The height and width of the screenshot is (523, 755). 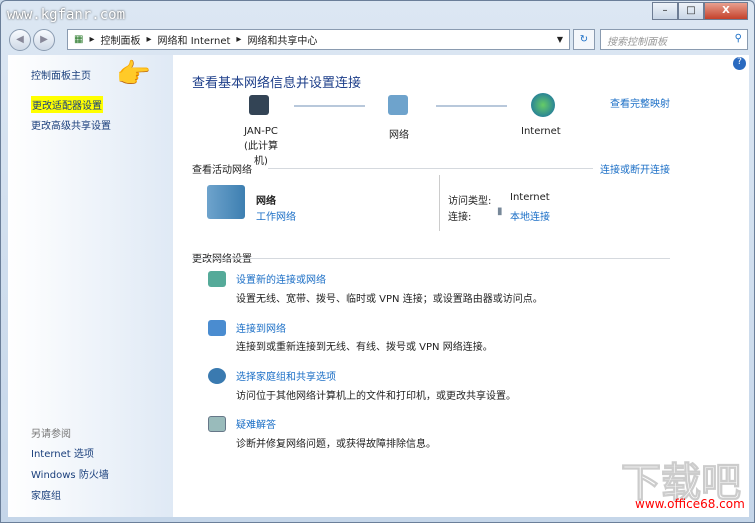 What do you see at coordinates (739, 63) in the screenshot?
I see `help-icon: ?` at bounding box center [739, 63].